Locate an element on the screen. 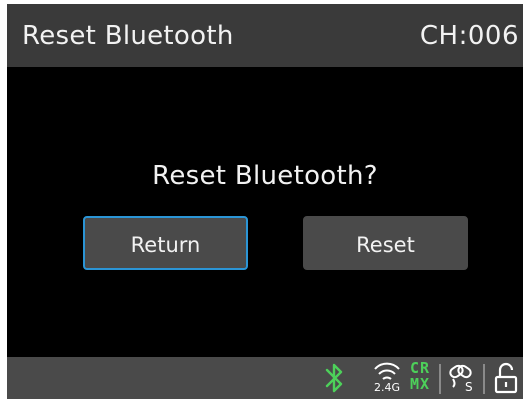 The height and width of the screenshot is (403, 530). unlocked-padlock-icon is located at coordinates (506, 378).